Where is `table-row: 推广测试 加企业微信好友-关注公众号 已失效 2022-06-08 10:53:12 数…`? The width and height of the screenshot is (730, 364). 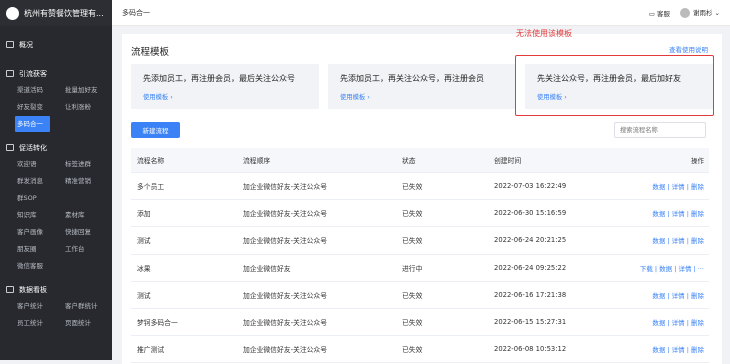
table-row: 推广测试 加企业微信好友-关注公众号 已失效 2022-06-08 10:53:12 数… is located at coordinates (420, 350).